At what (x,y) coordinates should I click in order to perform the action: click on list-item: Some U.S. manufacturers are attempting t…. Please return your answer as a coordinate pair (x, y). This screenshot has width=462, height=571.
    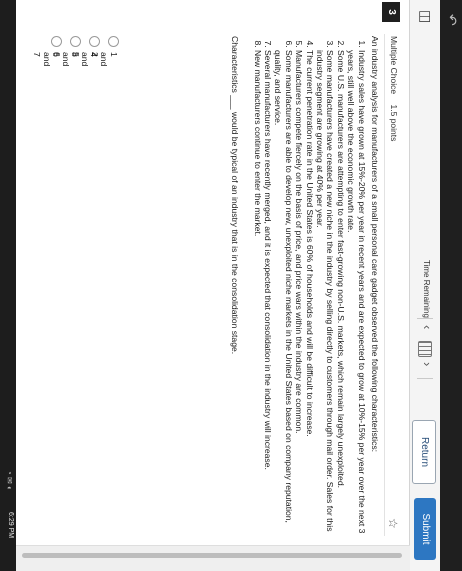
    Looking at the image, I should click on (340, 293).